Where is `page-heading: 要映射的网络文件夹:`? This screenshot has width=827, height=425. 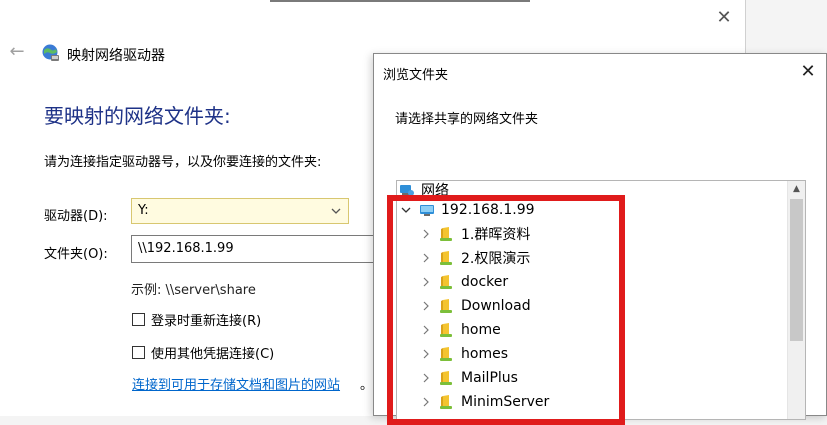 page-heading: 要映射的网络文件夹: is located at coordinates (137, 116).